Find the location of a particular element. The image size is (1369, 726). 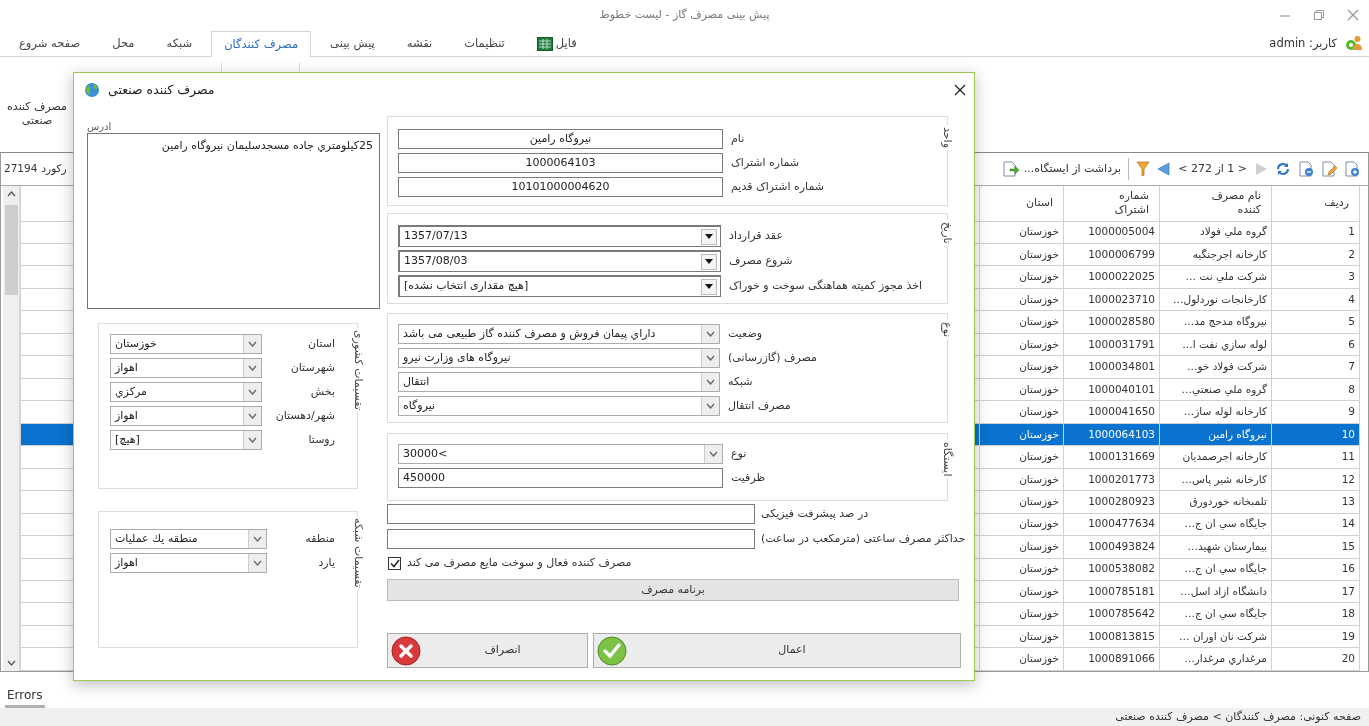

date-picker: 1357/08/03 is located at coordinates (559, 261).